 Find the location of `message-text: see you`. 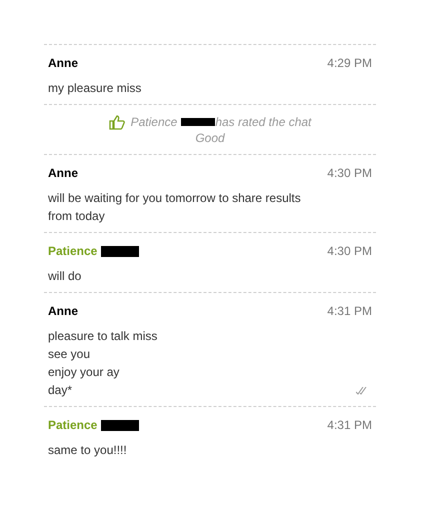

message-text: see you is located at coordinates (70, 354).